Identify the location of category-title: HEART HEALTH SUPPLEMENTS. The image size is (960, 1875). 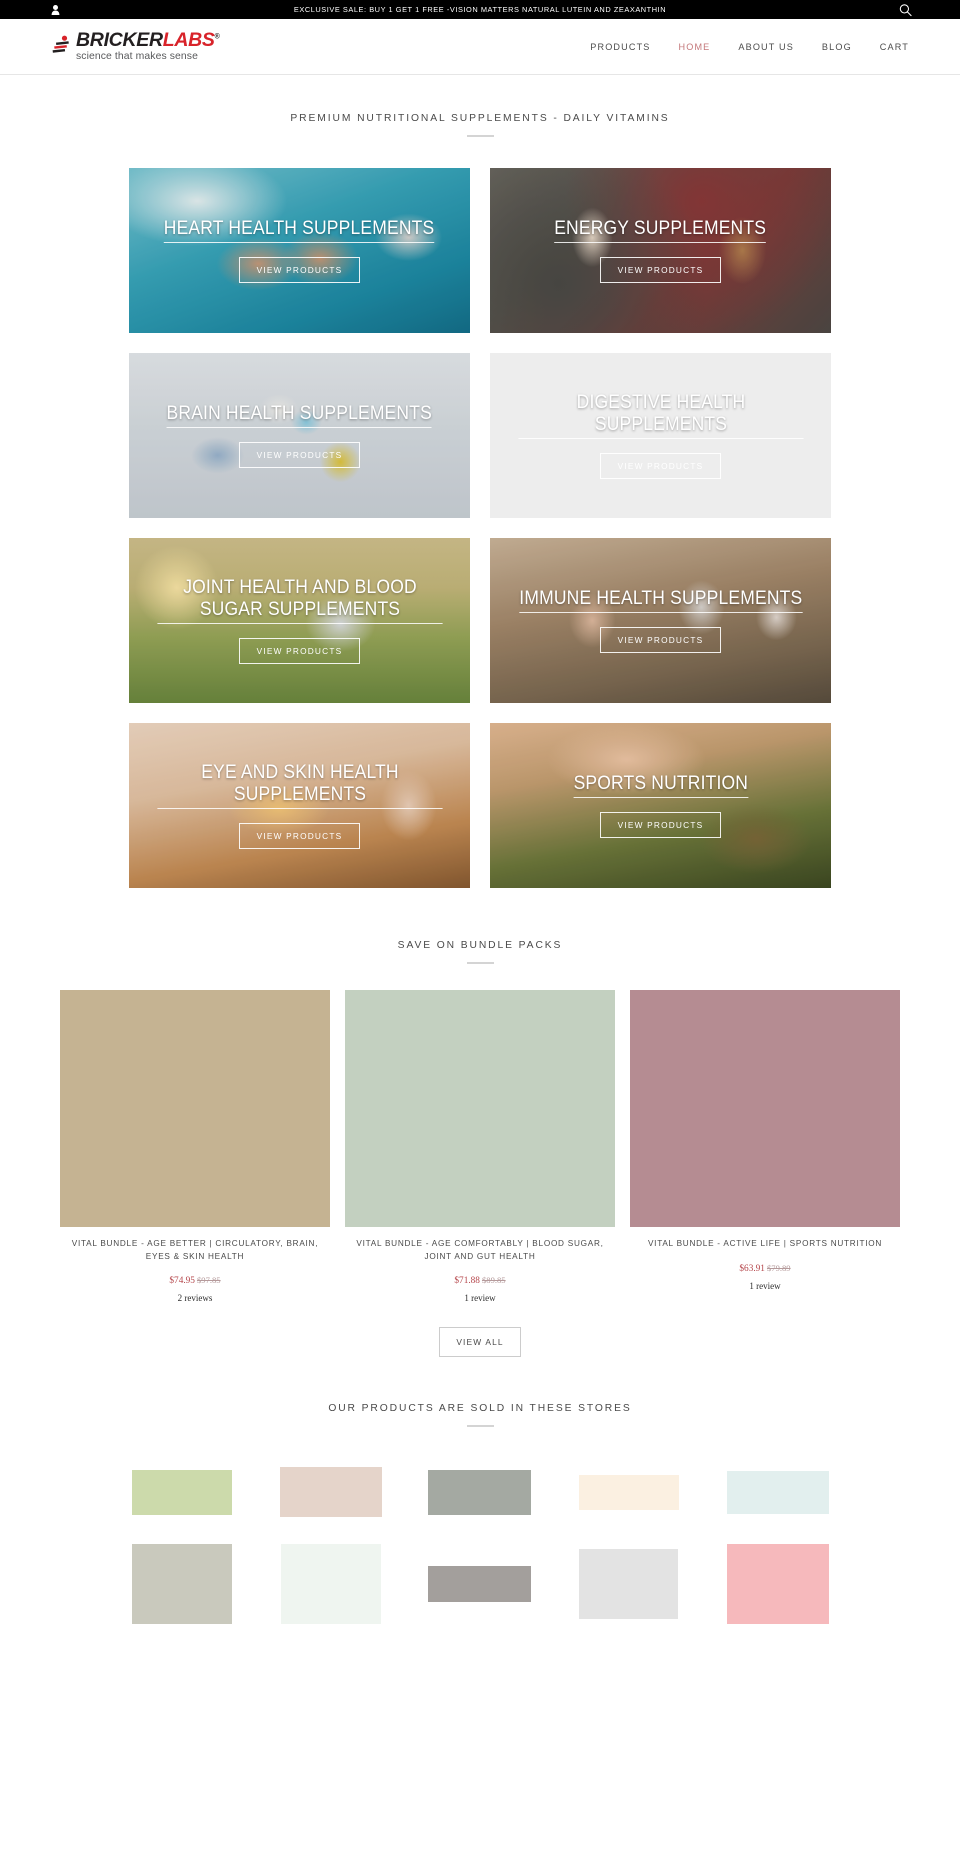
(299, 231).